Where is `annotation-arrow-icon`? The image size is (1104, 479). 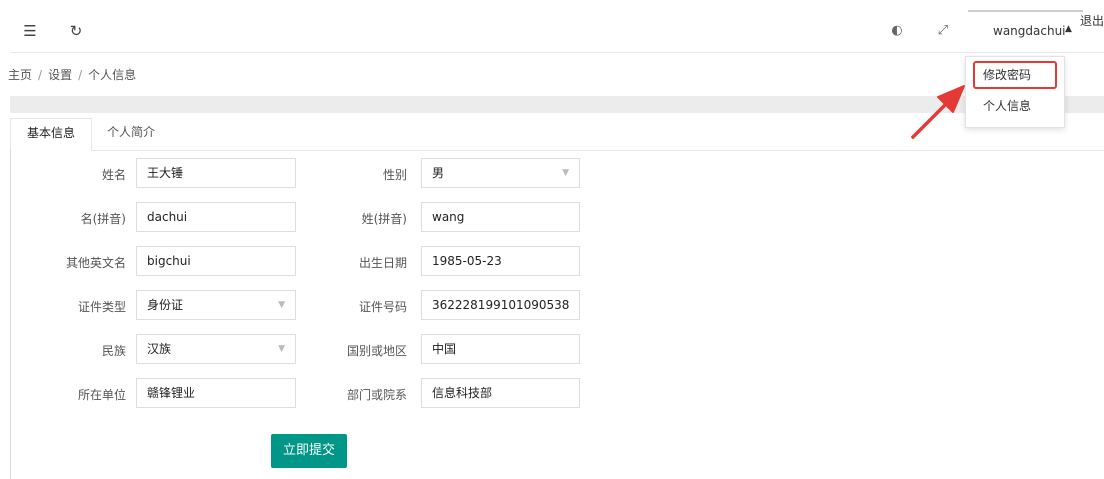
annotation-arrow-icon is located at coordinates (938, 112).